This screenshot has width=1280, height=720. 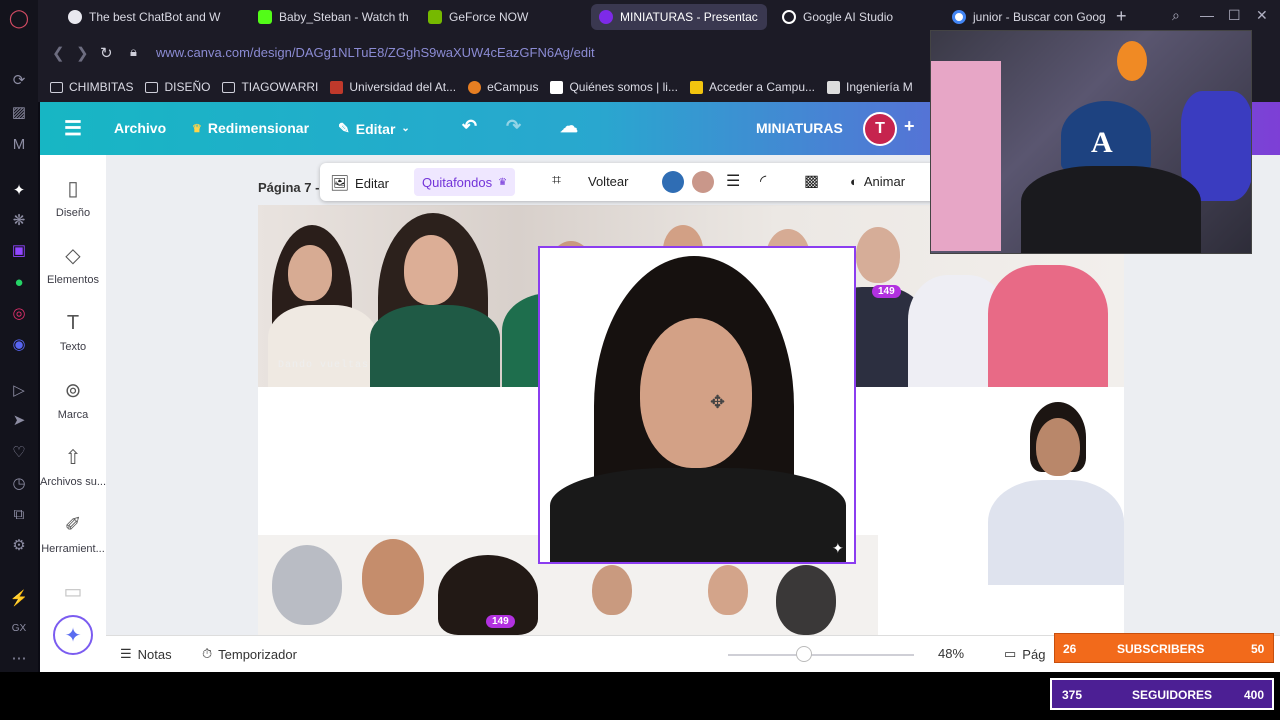 I want to click on pages-button: ▭ Pág, so click(x=1024, y=654).